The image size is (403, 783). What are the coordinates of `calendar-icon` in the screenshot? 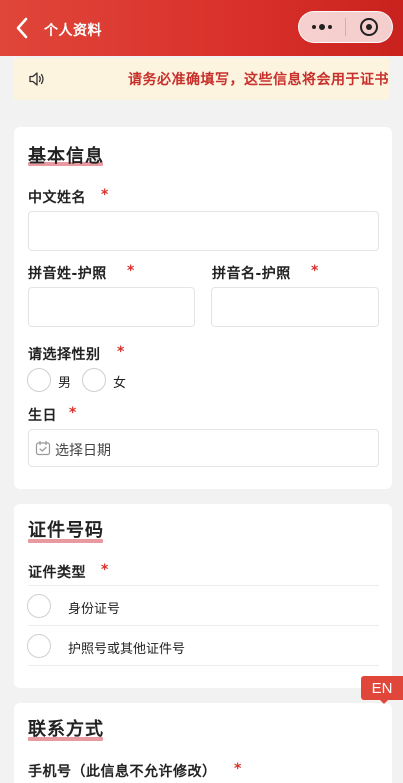 It's located at (43, 448).